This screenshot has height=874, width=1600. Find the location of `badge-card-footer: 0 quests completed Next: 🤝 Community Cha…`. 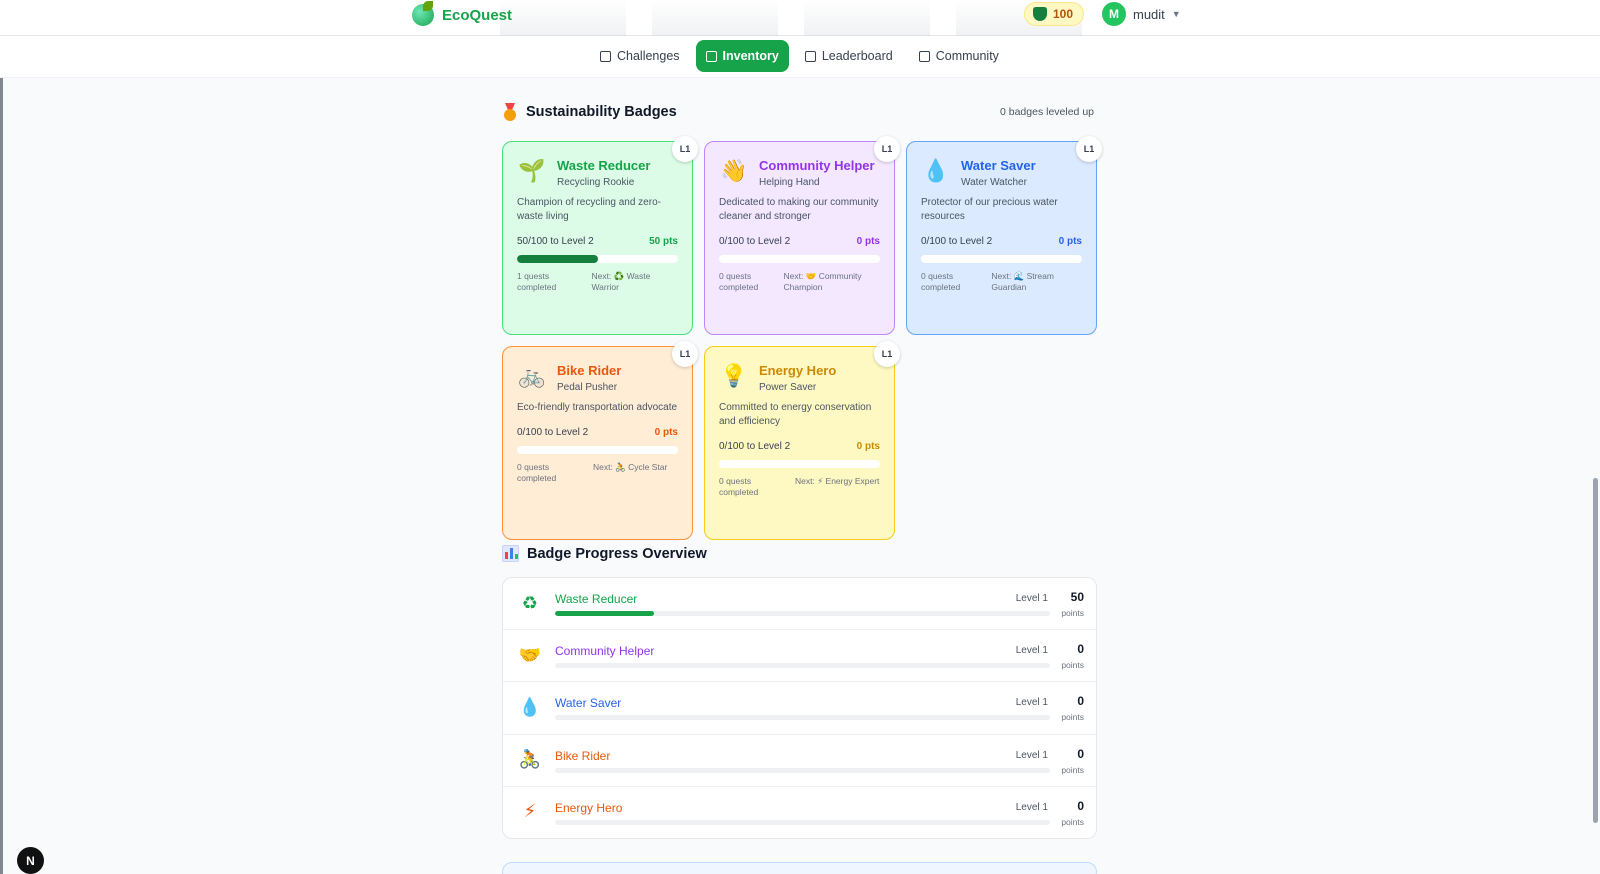

badge-card-footer: 0 quests completed Next: 🤝 Community Cha… is located at coordinates (799, 282).